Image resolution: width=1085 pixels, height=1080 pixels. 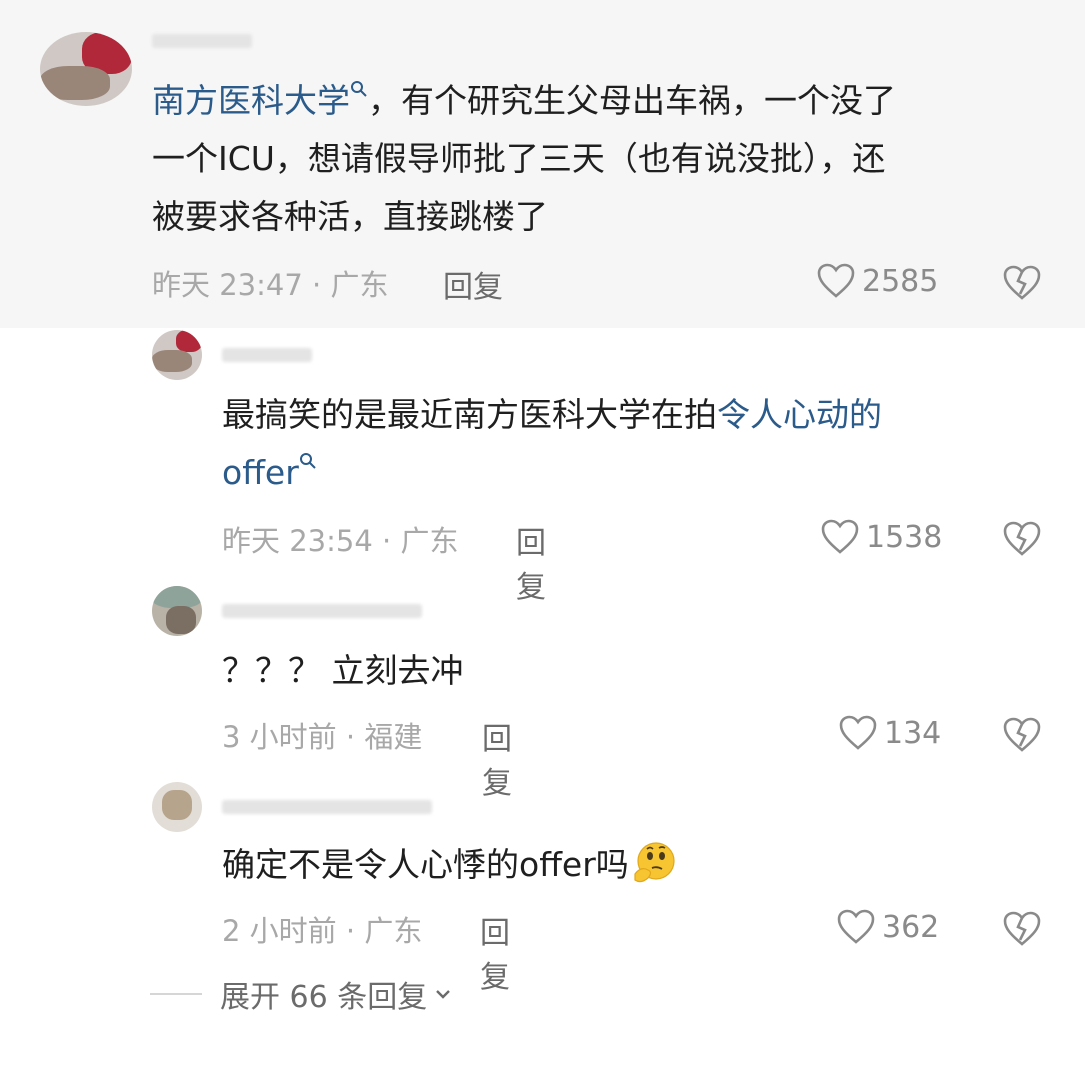 What do you see at coordinates (176, 994) in the screenshot?
I see `divider` at bounding box center [176, 994].